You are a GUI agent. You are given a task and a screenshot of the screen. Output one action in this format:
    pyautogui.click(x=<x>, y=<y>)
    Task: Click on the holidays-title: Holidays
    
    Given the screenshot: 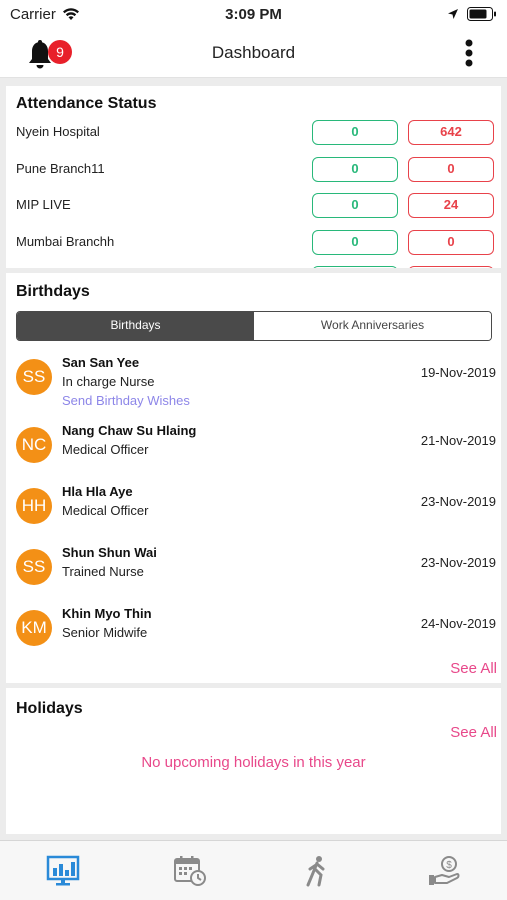 What is the action you would take?
    pyautogui.click(x=49, y=708)
    